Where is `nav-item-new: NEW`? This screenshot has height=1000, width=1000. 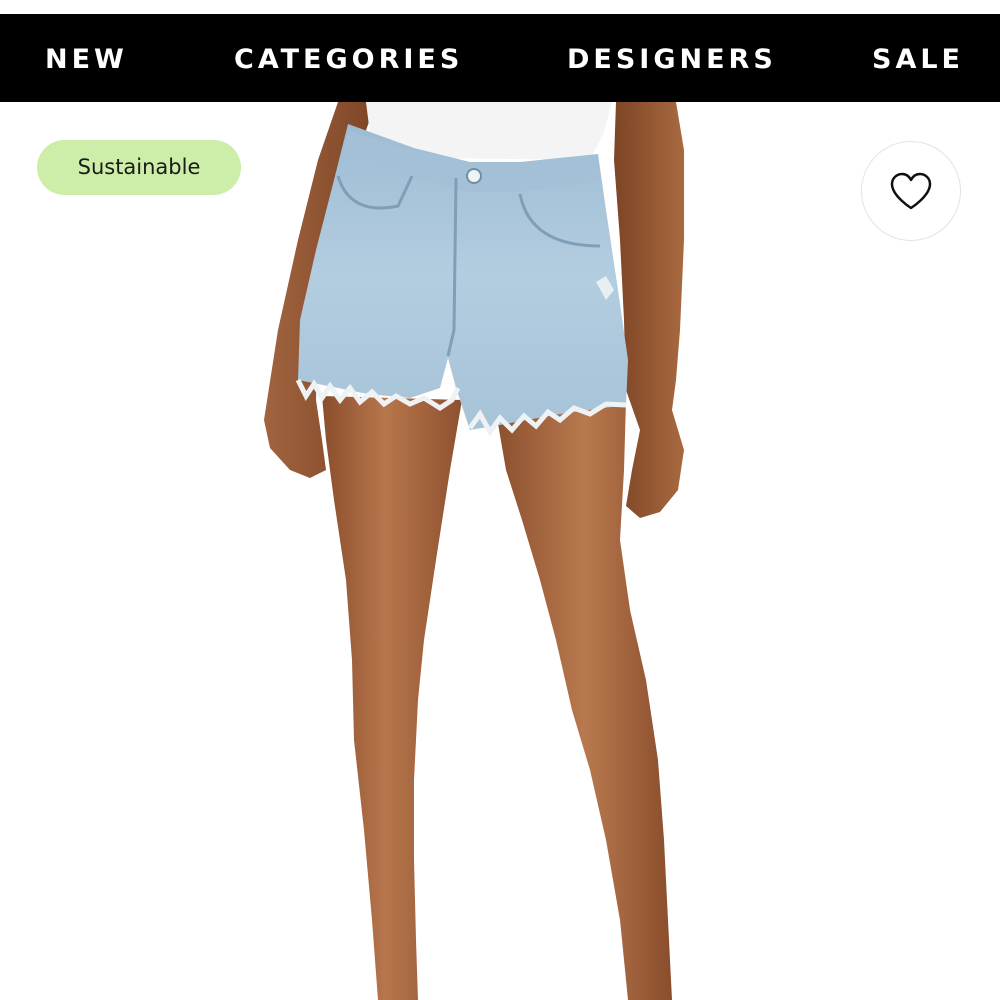
nav-item-new: NEW is located at coordinates (86, 60).